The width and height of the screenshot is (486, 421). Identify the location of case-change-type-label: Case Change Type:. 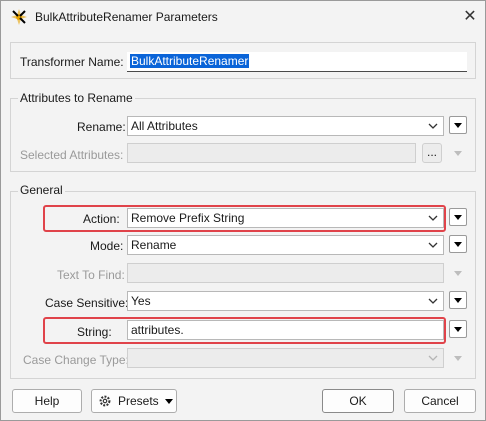
(76, 360).